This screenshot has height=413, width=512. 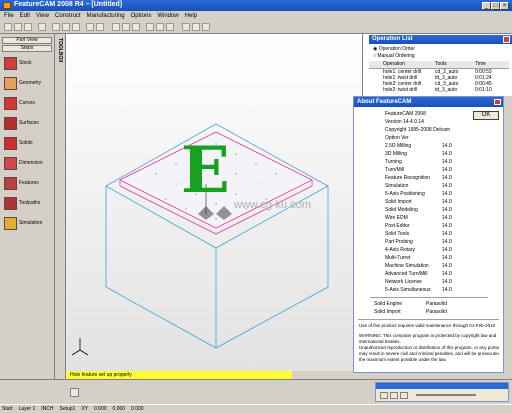 What do you see at coordinates (418, 234) in the screenshot?
I see `option-row: Solid Tools 14.0` at bounding box center [418, 234].